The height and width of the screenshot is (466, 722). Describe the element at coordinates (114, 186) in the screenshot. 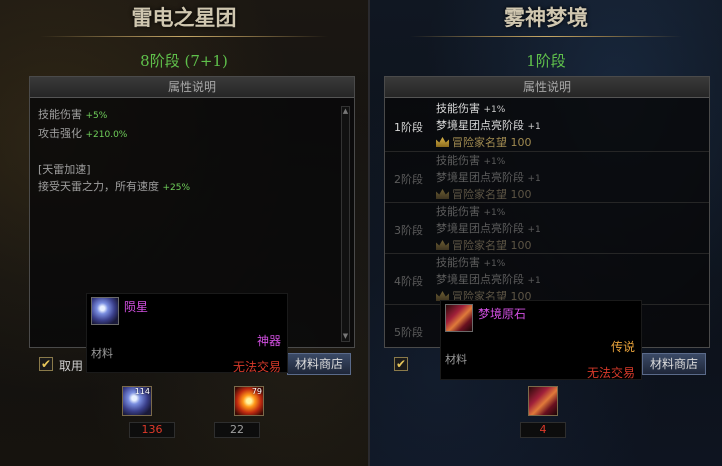

I see `special-effect-line: 接受天雷之力，所有速度 +25%` at that location.